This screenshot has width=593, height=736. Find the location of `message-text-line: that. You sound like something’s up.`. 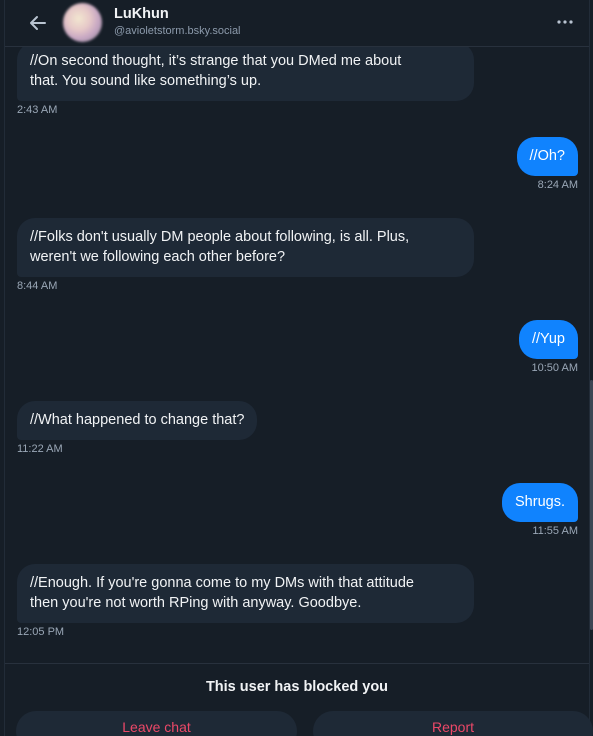

message-text-line: that. You sound like something’s up. is located at coordinates (146, 81).